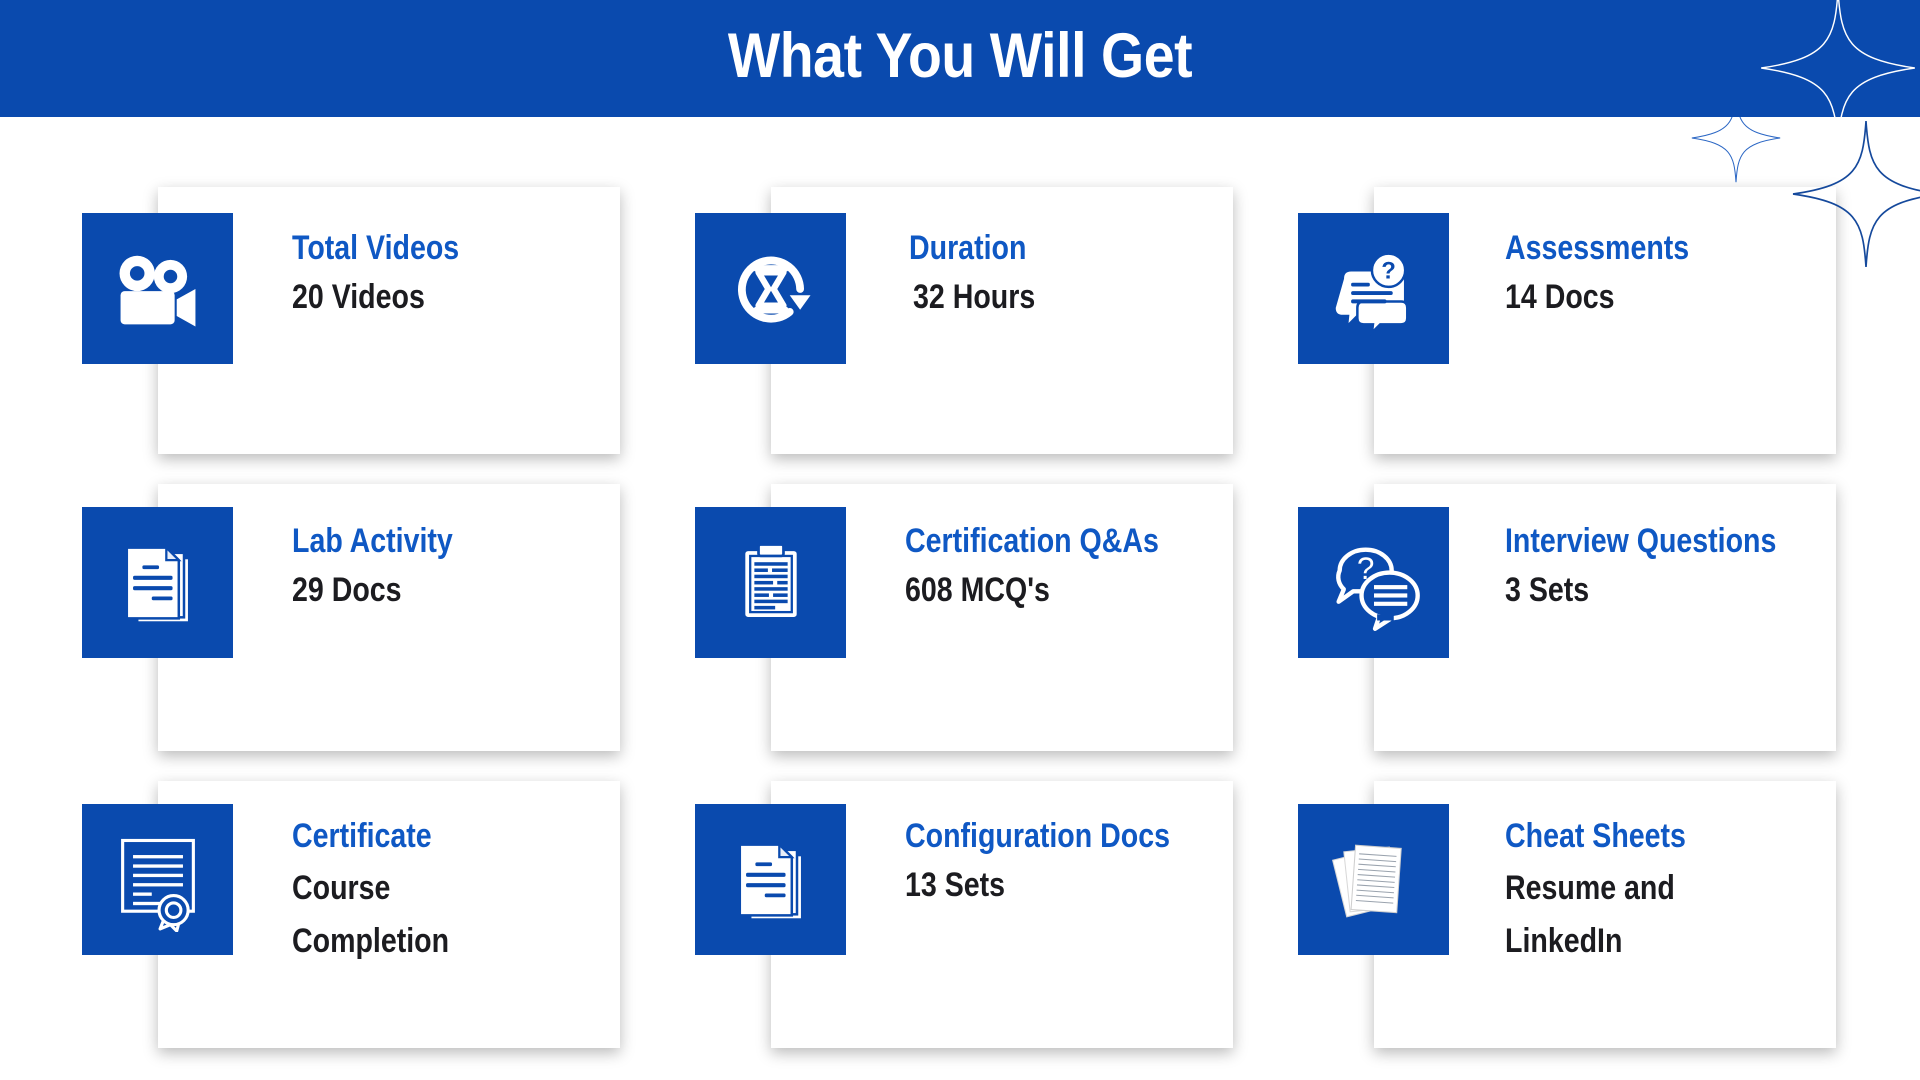 This screenshot has height=1080, width=1920. I want to click on card-text-block: Certificate Course Completion, so click(385, 892).